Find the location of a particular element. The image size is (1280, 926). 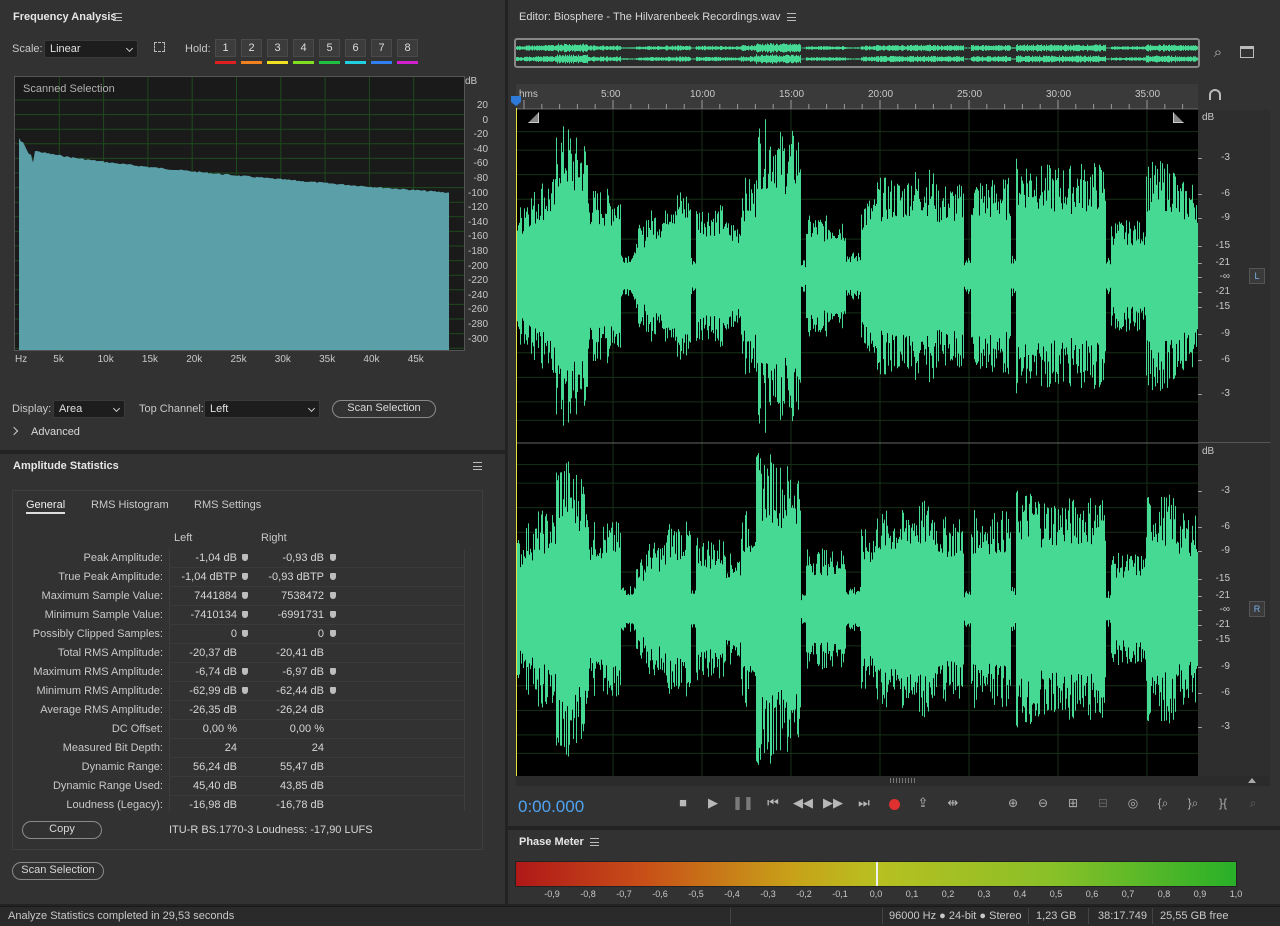

waveform-overview is located at coordinates (857, 53).